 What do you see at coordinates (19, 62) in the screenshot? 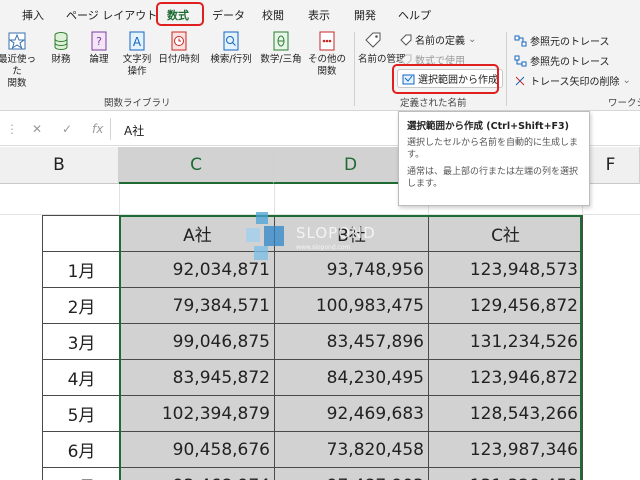
I see `recently-used-button: 最近使った 関数` at bounding box center [19, 62].